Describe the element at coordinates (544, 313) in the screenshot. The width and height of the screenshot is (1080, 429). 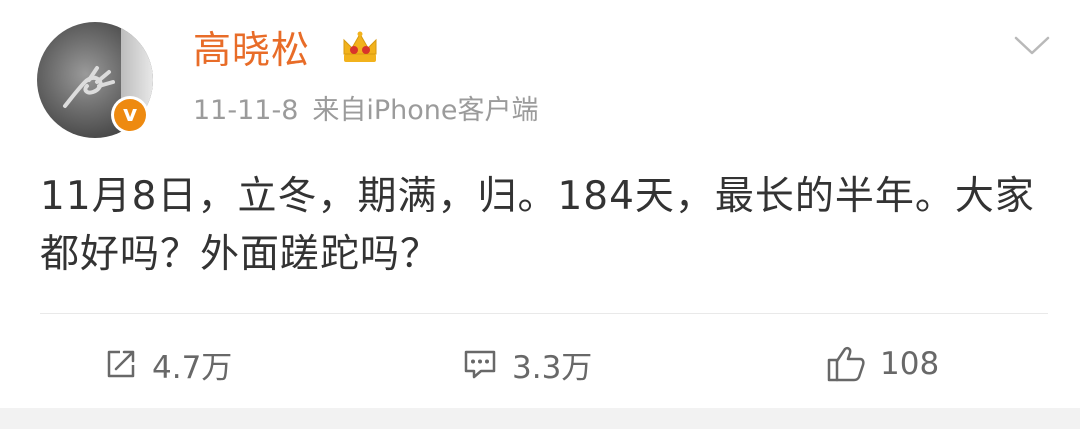
I see `action-divider` at that location.